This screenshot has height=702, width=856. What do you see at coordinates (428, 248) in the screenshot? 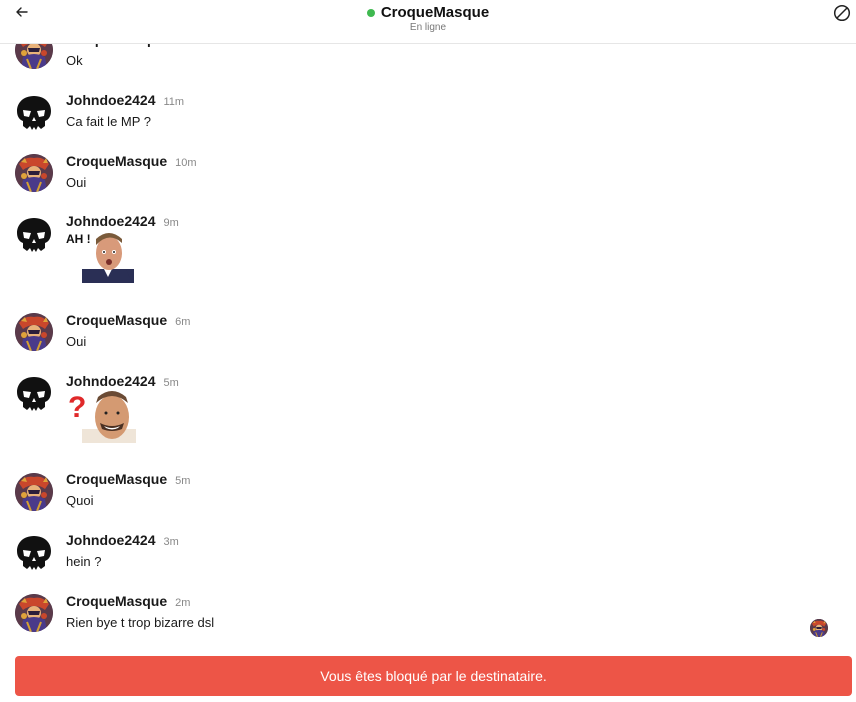
I see `message-item: Johndoe2424 9m AH !` at bounding box center [428, 248].